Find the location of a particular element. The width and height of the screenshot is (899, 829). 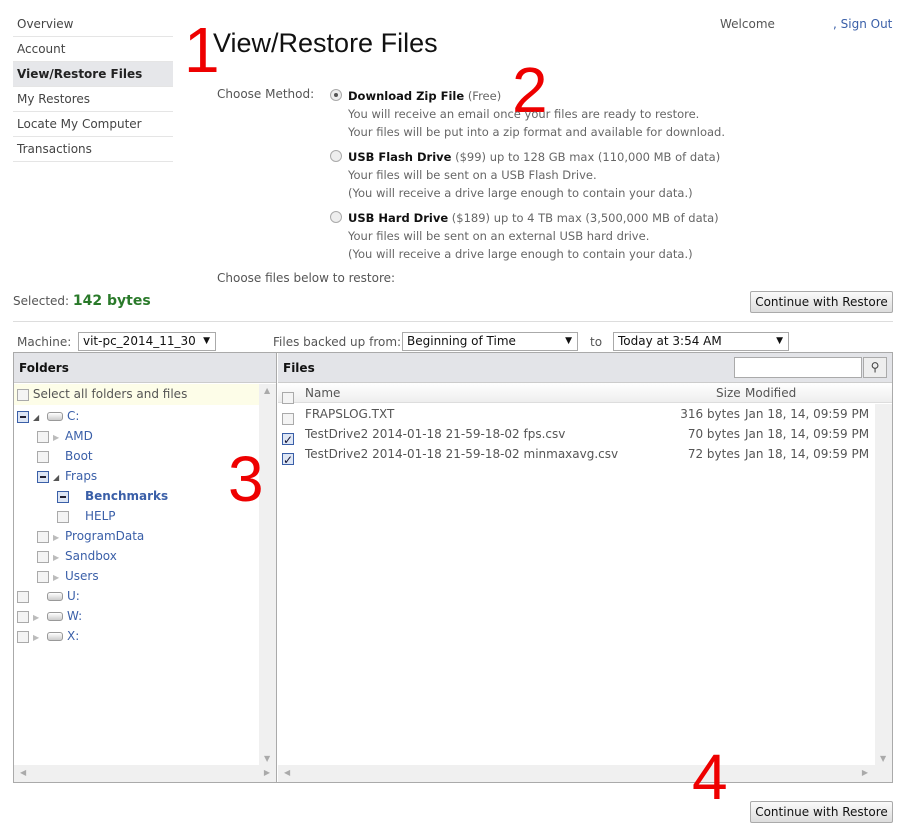

folders-vertical-scrollbar: ▲ ▼ is located at coordinates (267, 574).